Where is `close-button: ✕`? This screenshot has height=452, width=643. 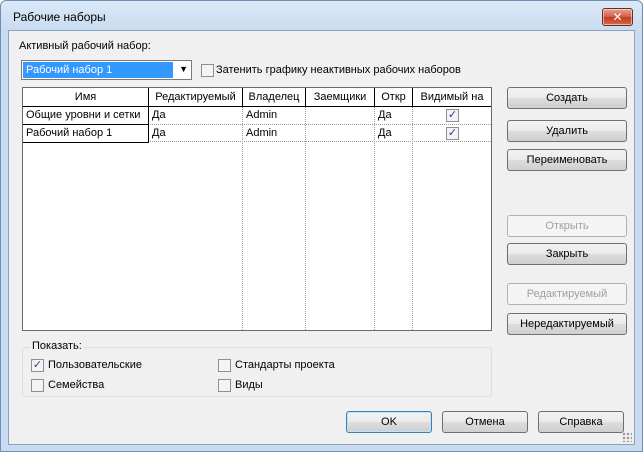
close-button: ✕ is located at coordinates (617, 17).